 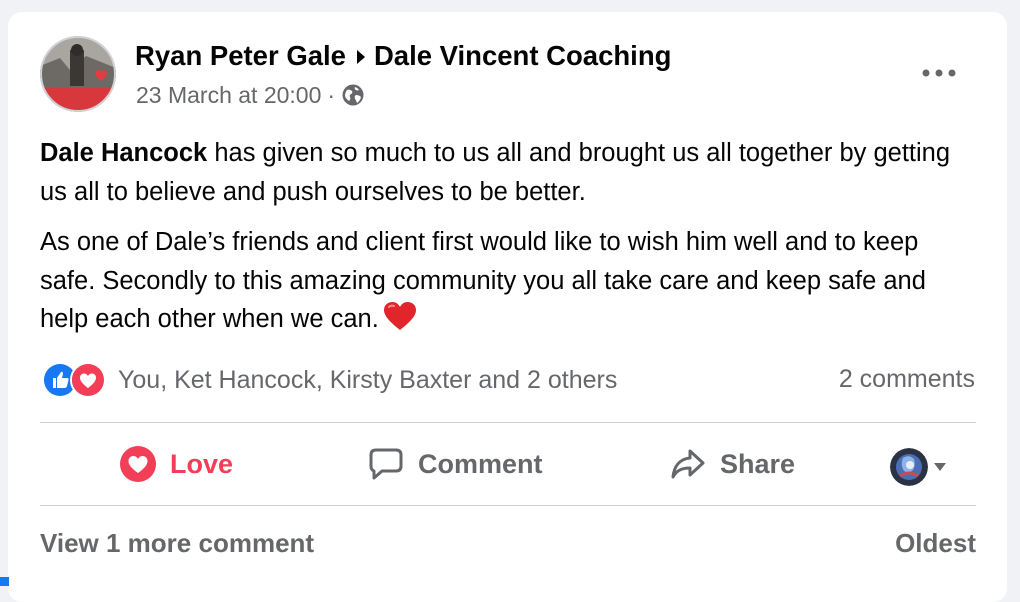 I want to click on caret-right-icon, so click(x=361, y=56).